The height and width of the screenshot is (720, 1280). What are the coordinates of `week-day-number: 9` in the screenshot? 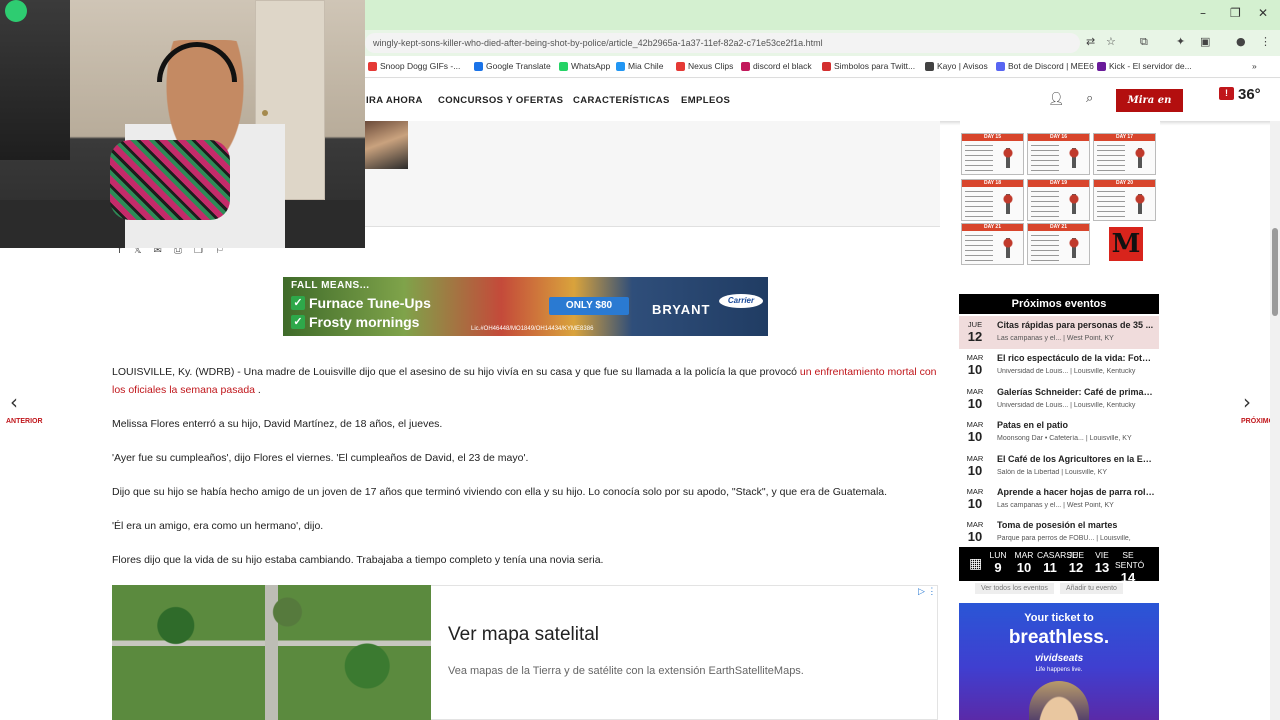 It's located at (998, 567).